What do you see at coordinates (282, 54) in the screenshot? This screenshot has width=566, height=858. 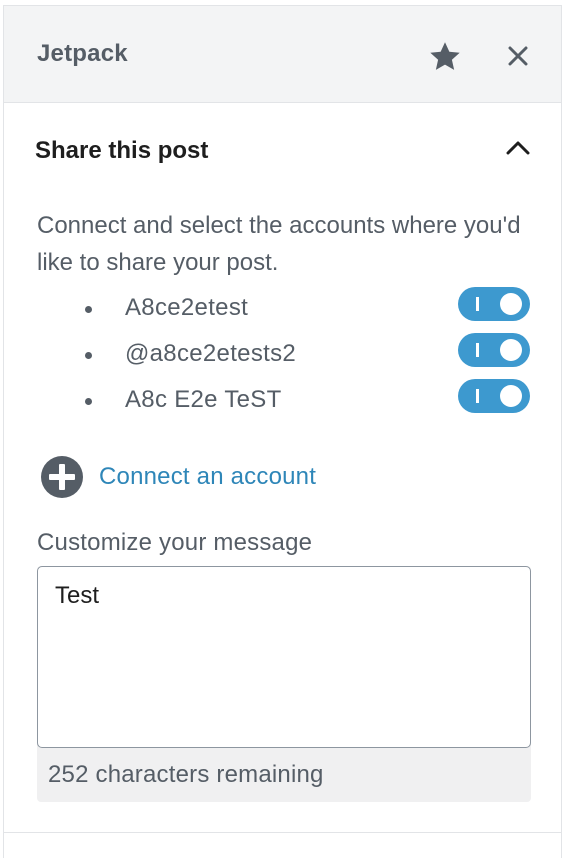 I see `panel-header: Jetpack` at bounding box center [282, 54].